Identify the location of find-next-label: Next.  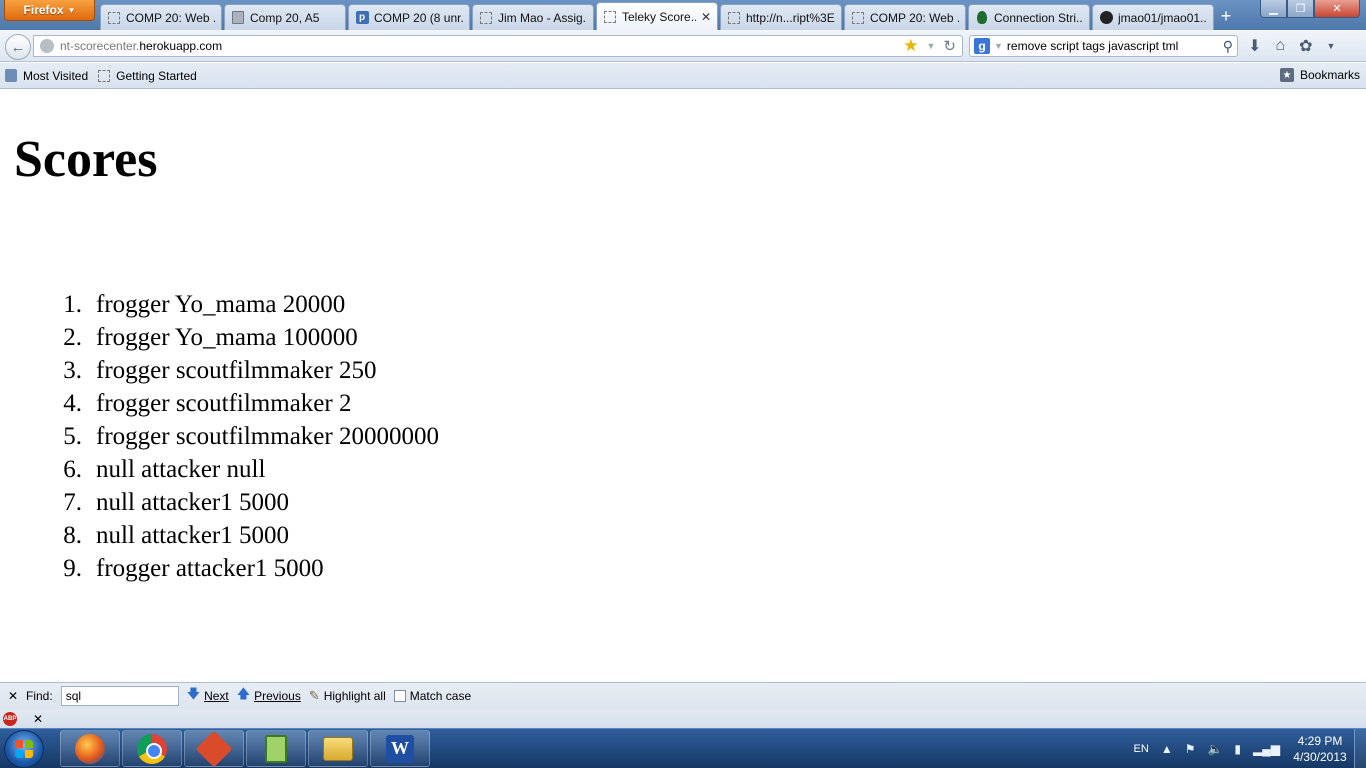
(216, 696).